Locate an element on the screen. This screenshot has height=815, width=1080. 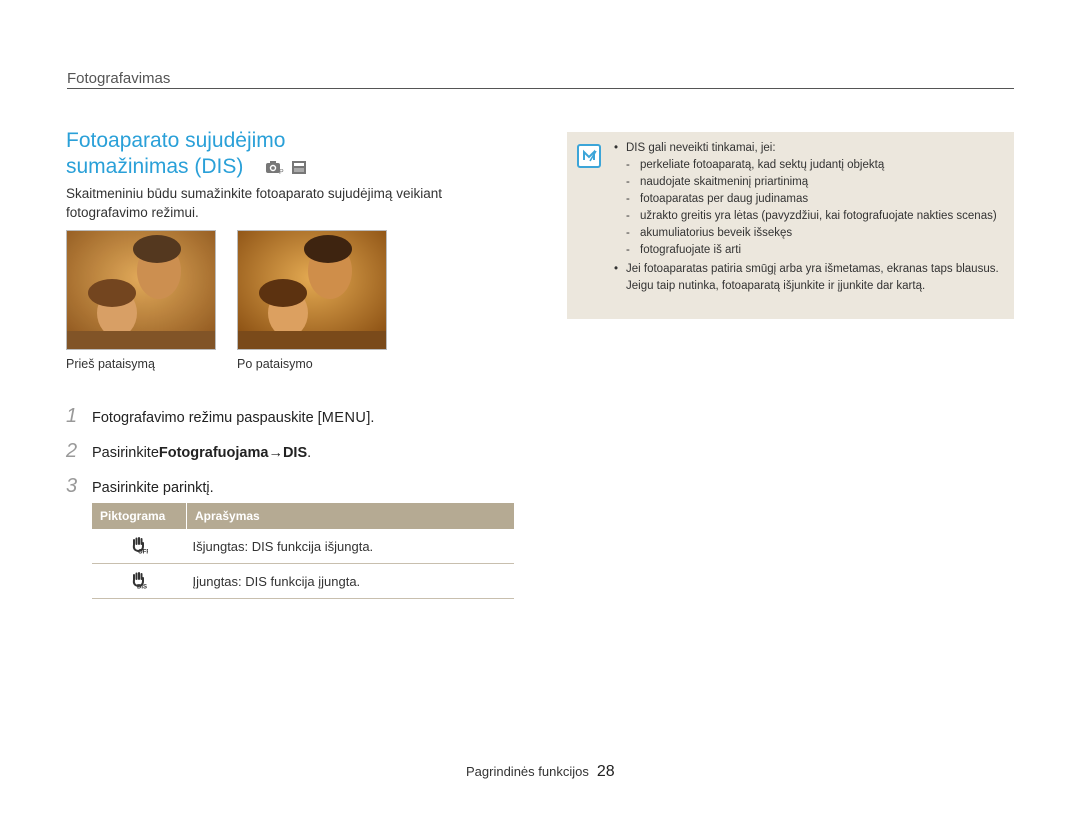
scene-icon is located at coordinates (299, 167).